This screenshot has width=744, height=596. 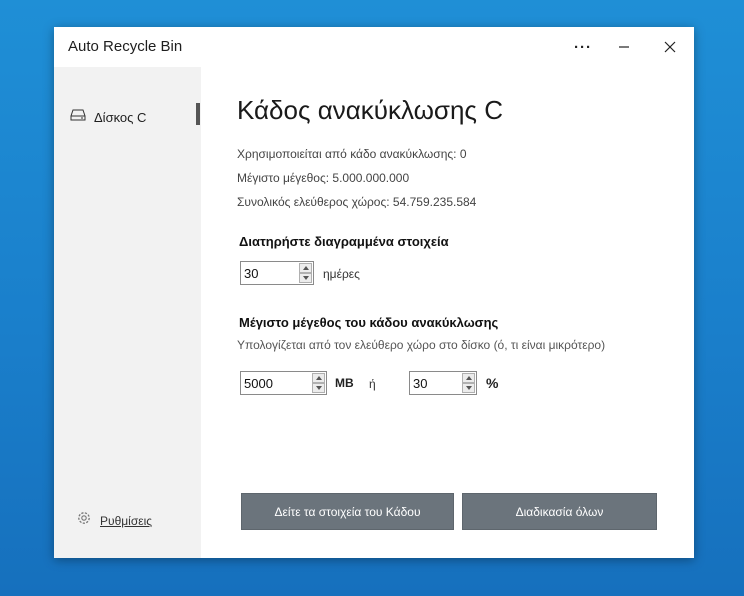 I want to click on or-label: ή, so click(x=372, y=384).